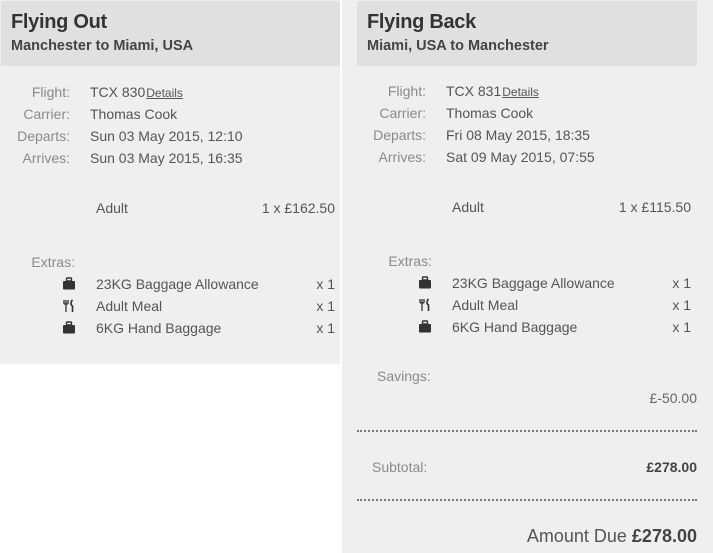  Describe the element at coordinates (298, 208) in the screenshot. I see `passenger-price: 1 x £162.50` at that location.